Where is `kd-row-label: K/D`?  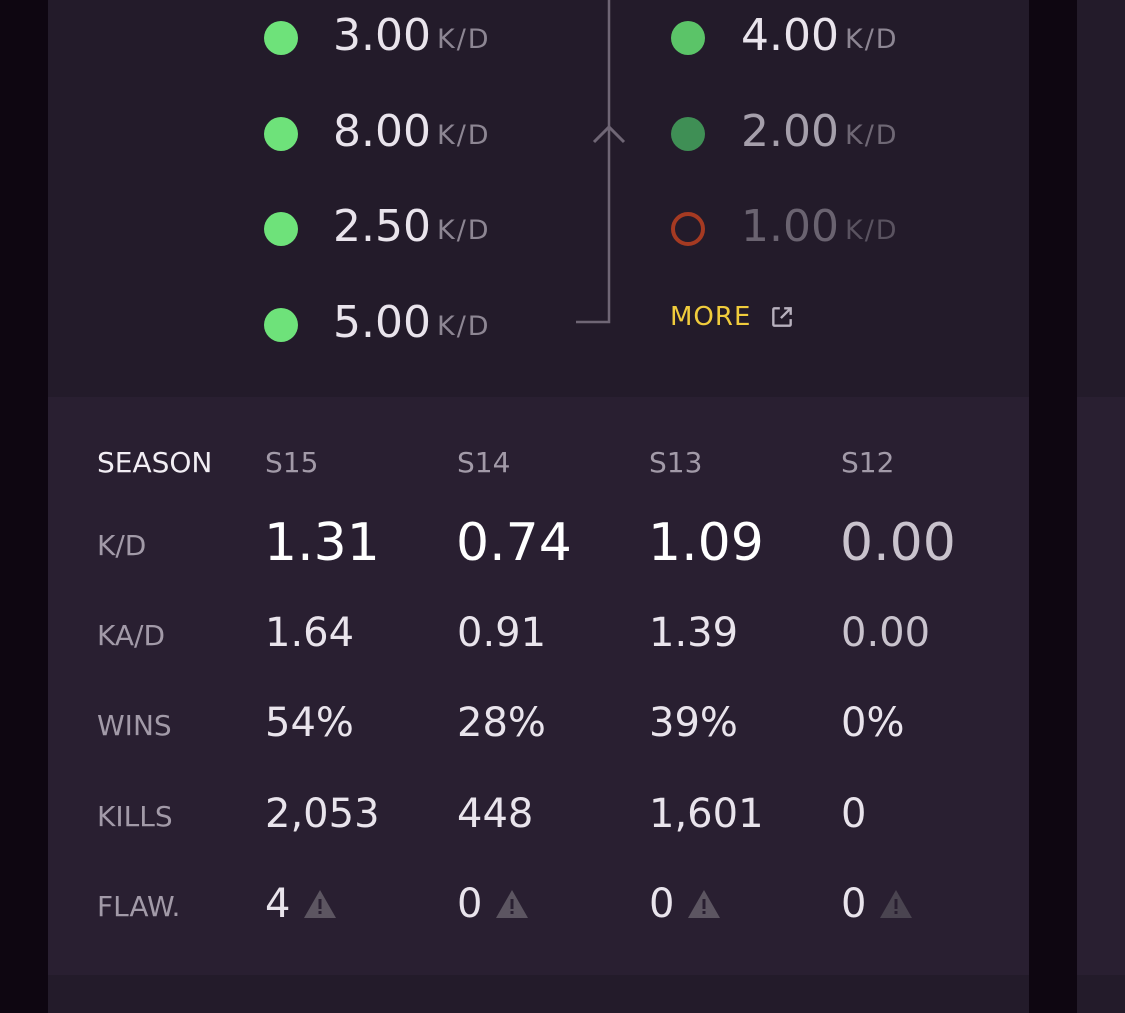
kd-row-label: K/D is located at coordinates (122, 545).